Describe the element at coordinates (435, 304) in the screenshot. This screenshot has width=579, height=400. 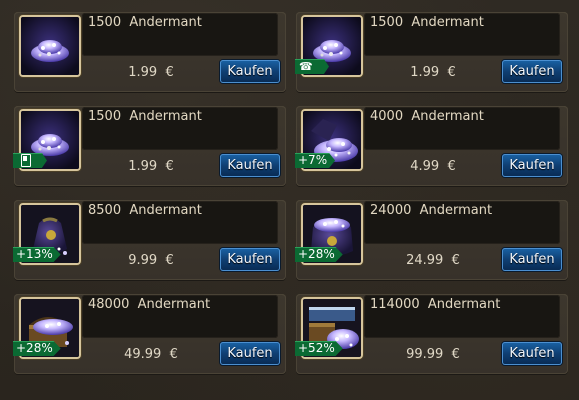
I see `offer-title: 114000 Andermant` at that location.